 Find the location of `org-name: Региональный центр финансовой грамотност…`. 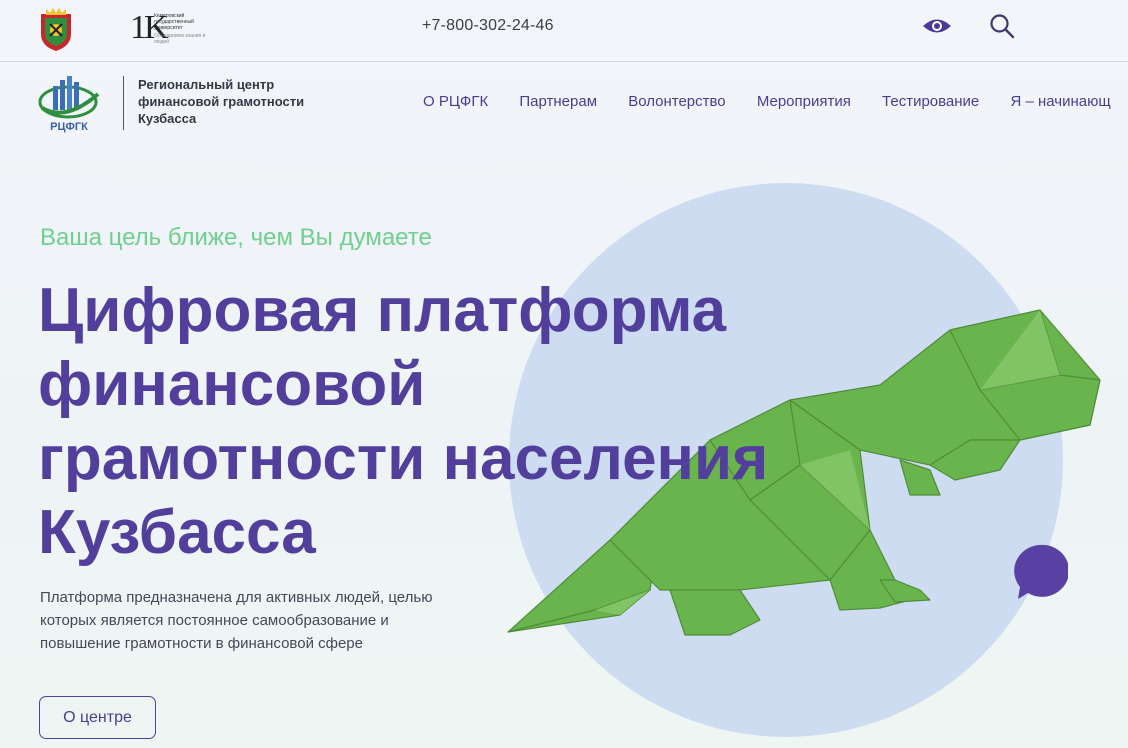

org-name: Региональный центр финансовой грамотност… is located at coordinates (221, 101).